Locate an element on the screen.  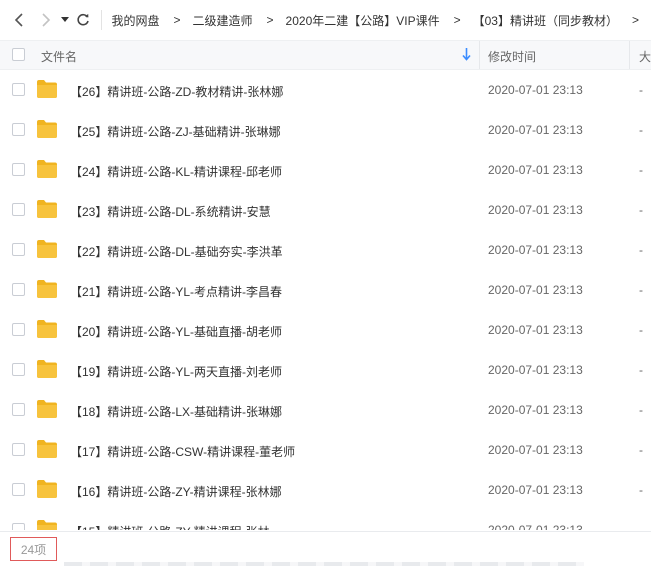
file-row: 【24】精讲班-公路-KL-精讲课程-邱老师 2020-07-01 23:13 - is located at coordinates (325, 170).